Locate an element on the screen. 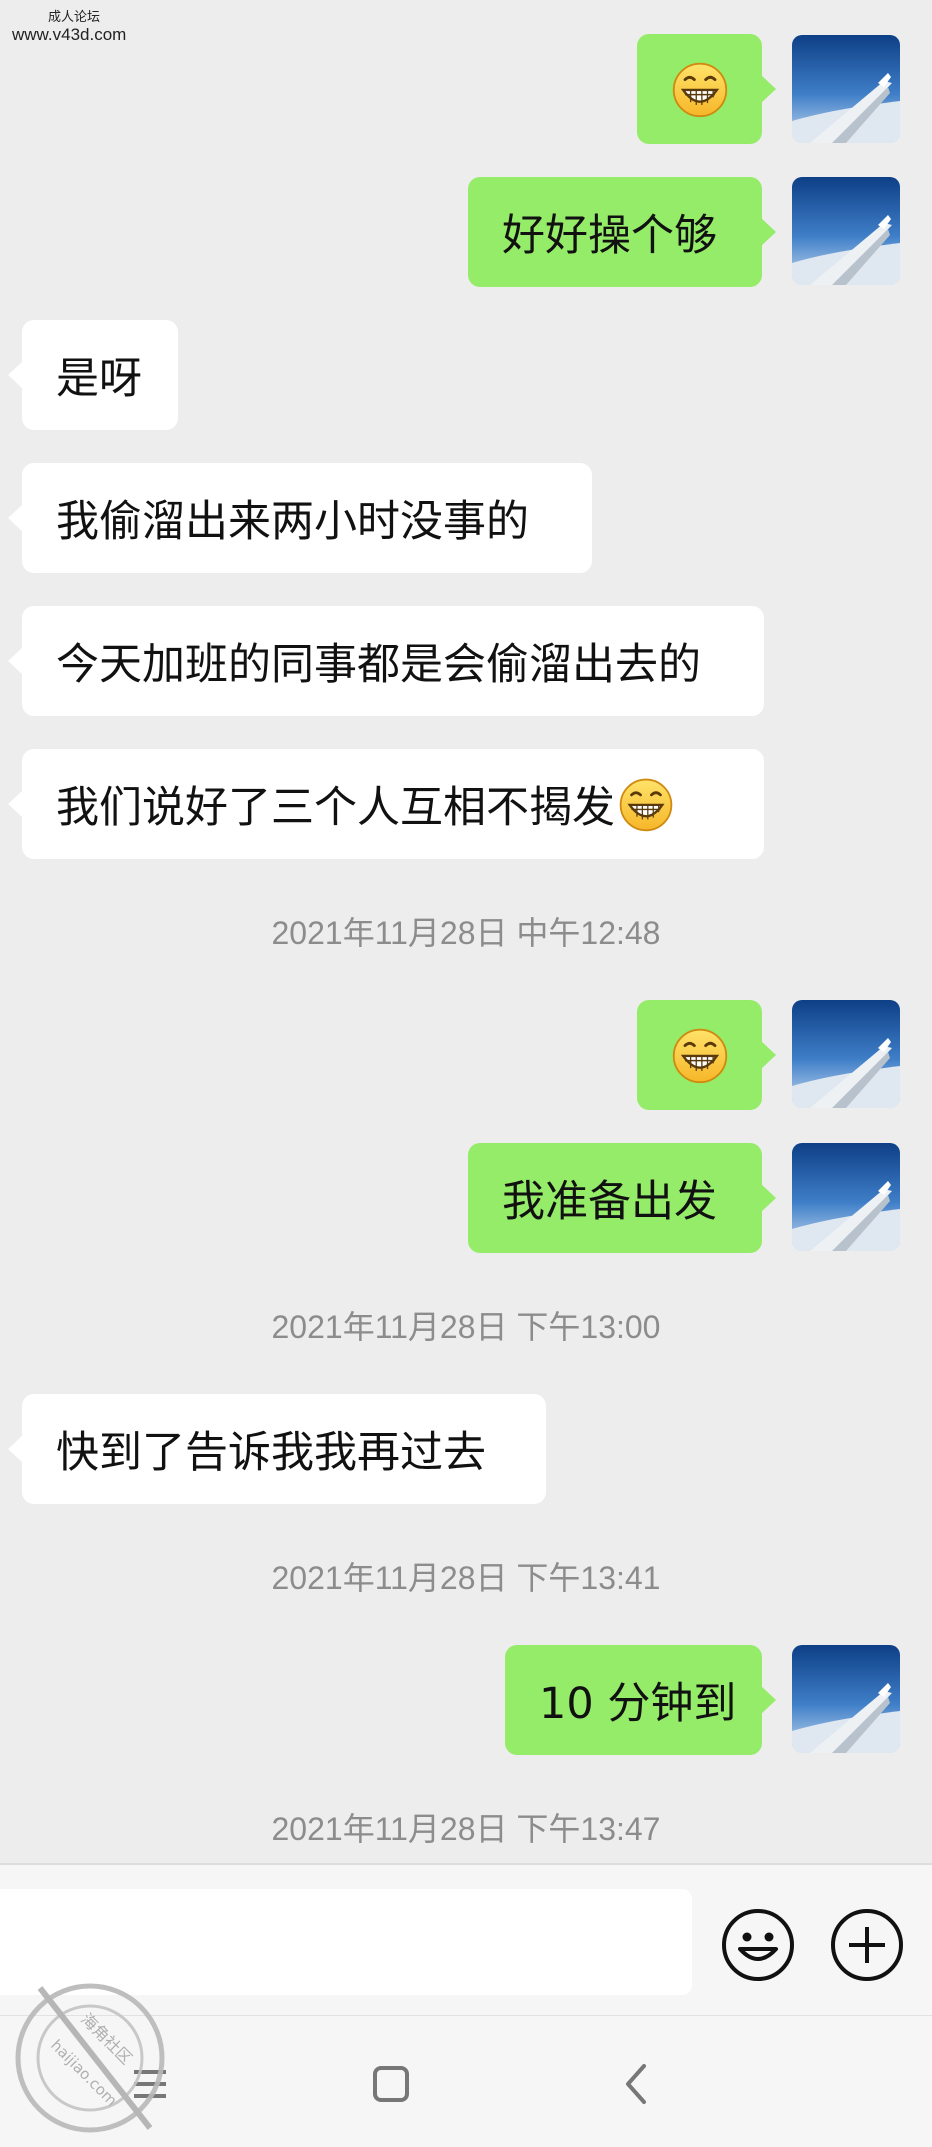  message-bubble: 我们说好了三个人互相不揭发 is located at coordinates (386, 804).